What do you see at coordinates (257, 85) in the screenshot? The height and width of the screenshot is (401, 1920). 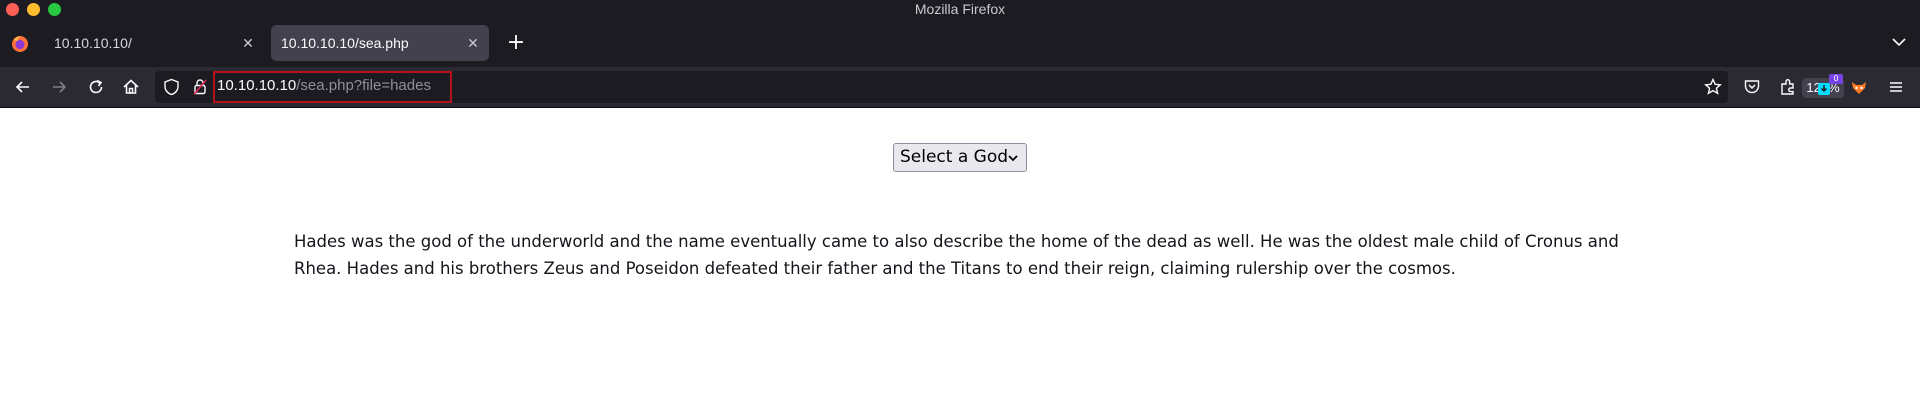 I see `url-host: 10.10.10.10` at bounding box center [257, 85].